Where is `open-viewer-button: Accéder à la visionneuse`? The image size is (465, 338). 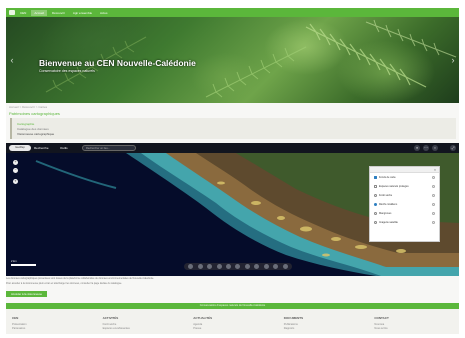 open-viewer-button: Accéder à la visionneuse is located at coordinates (26, 294).